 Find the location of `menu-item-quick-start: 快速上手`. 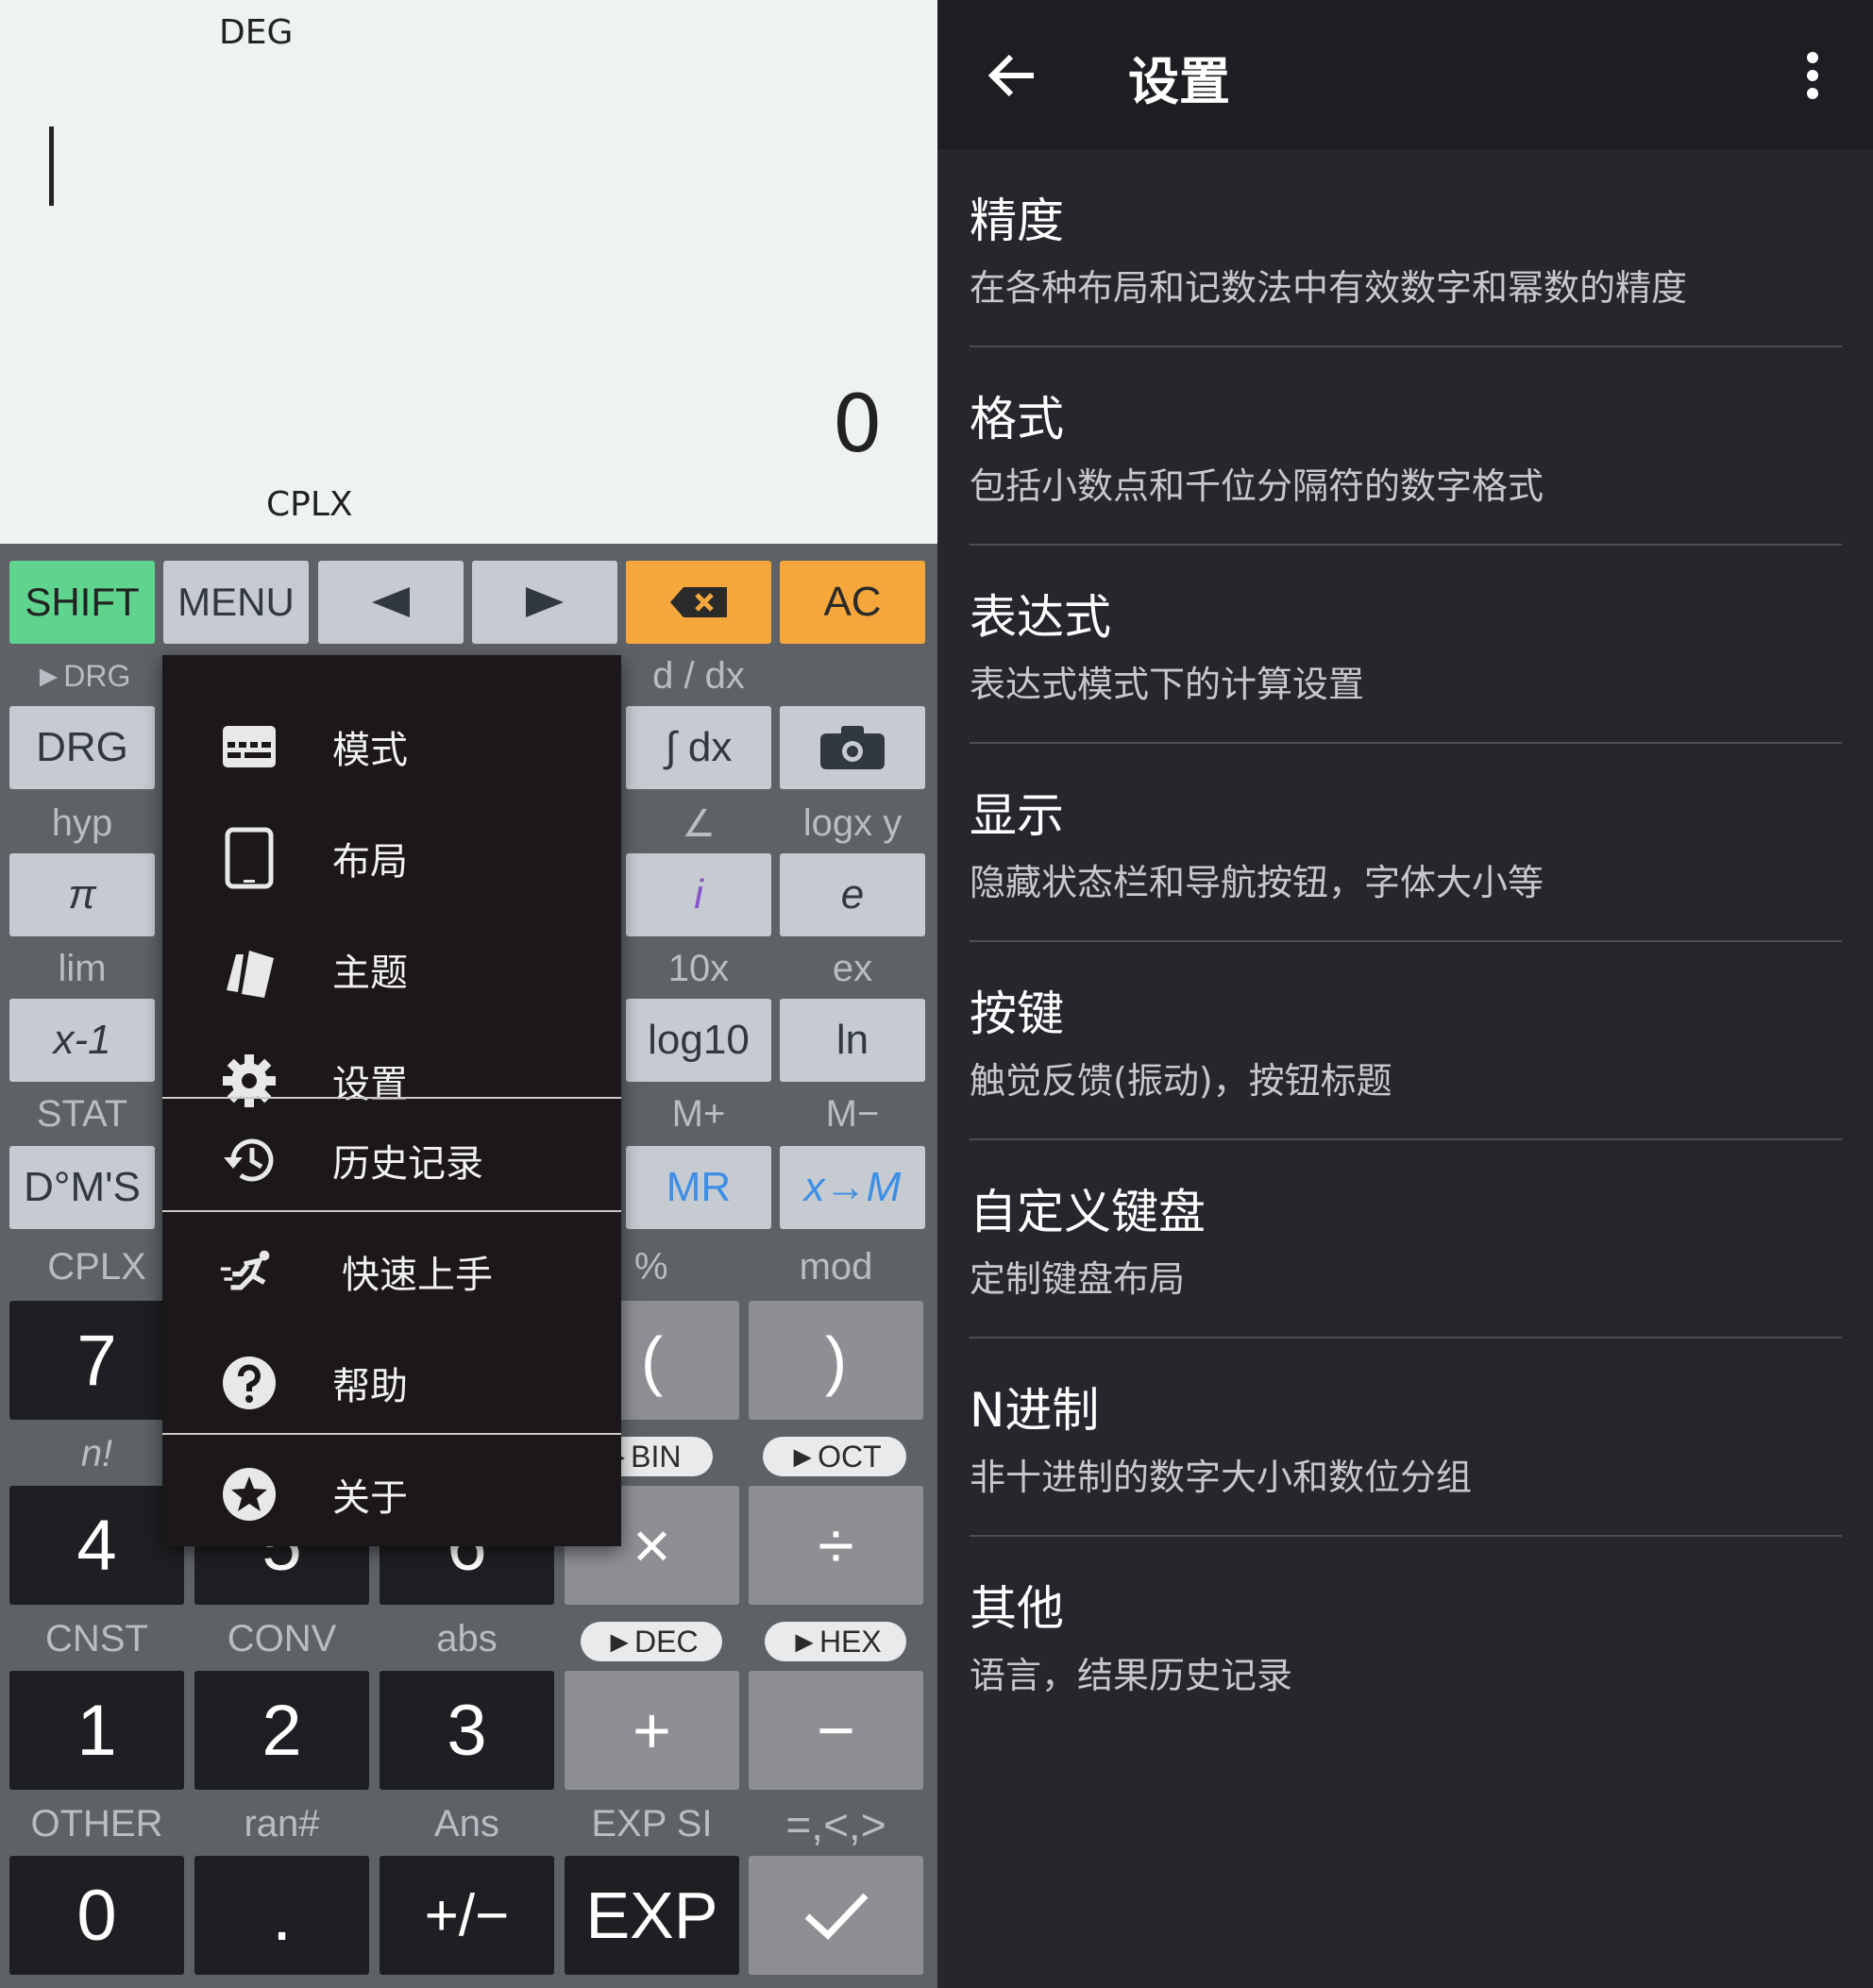

menu-item-quick-start: 快速上手 is located at coordinates (391, 1271).